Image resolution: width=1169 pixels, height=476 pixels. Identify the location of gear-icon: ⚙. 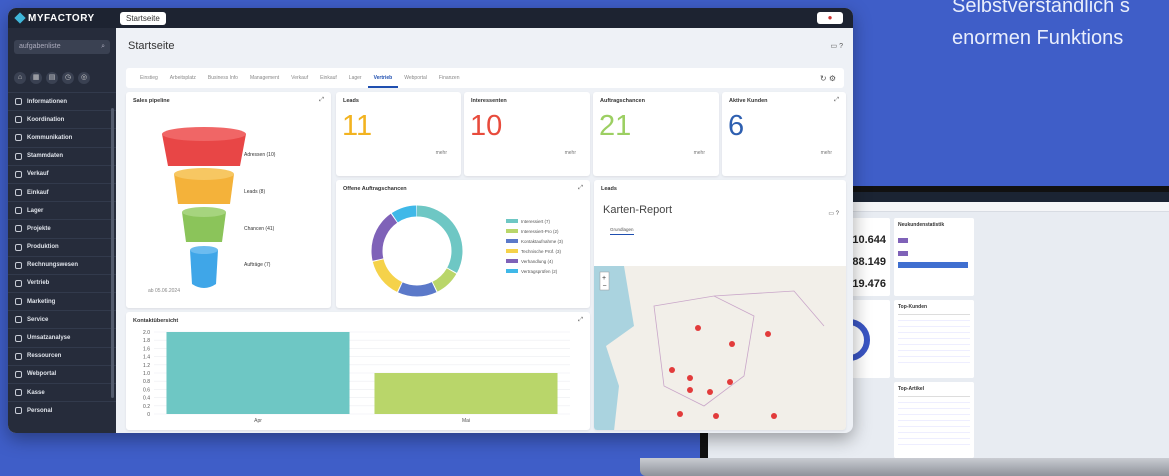
(832, 78).